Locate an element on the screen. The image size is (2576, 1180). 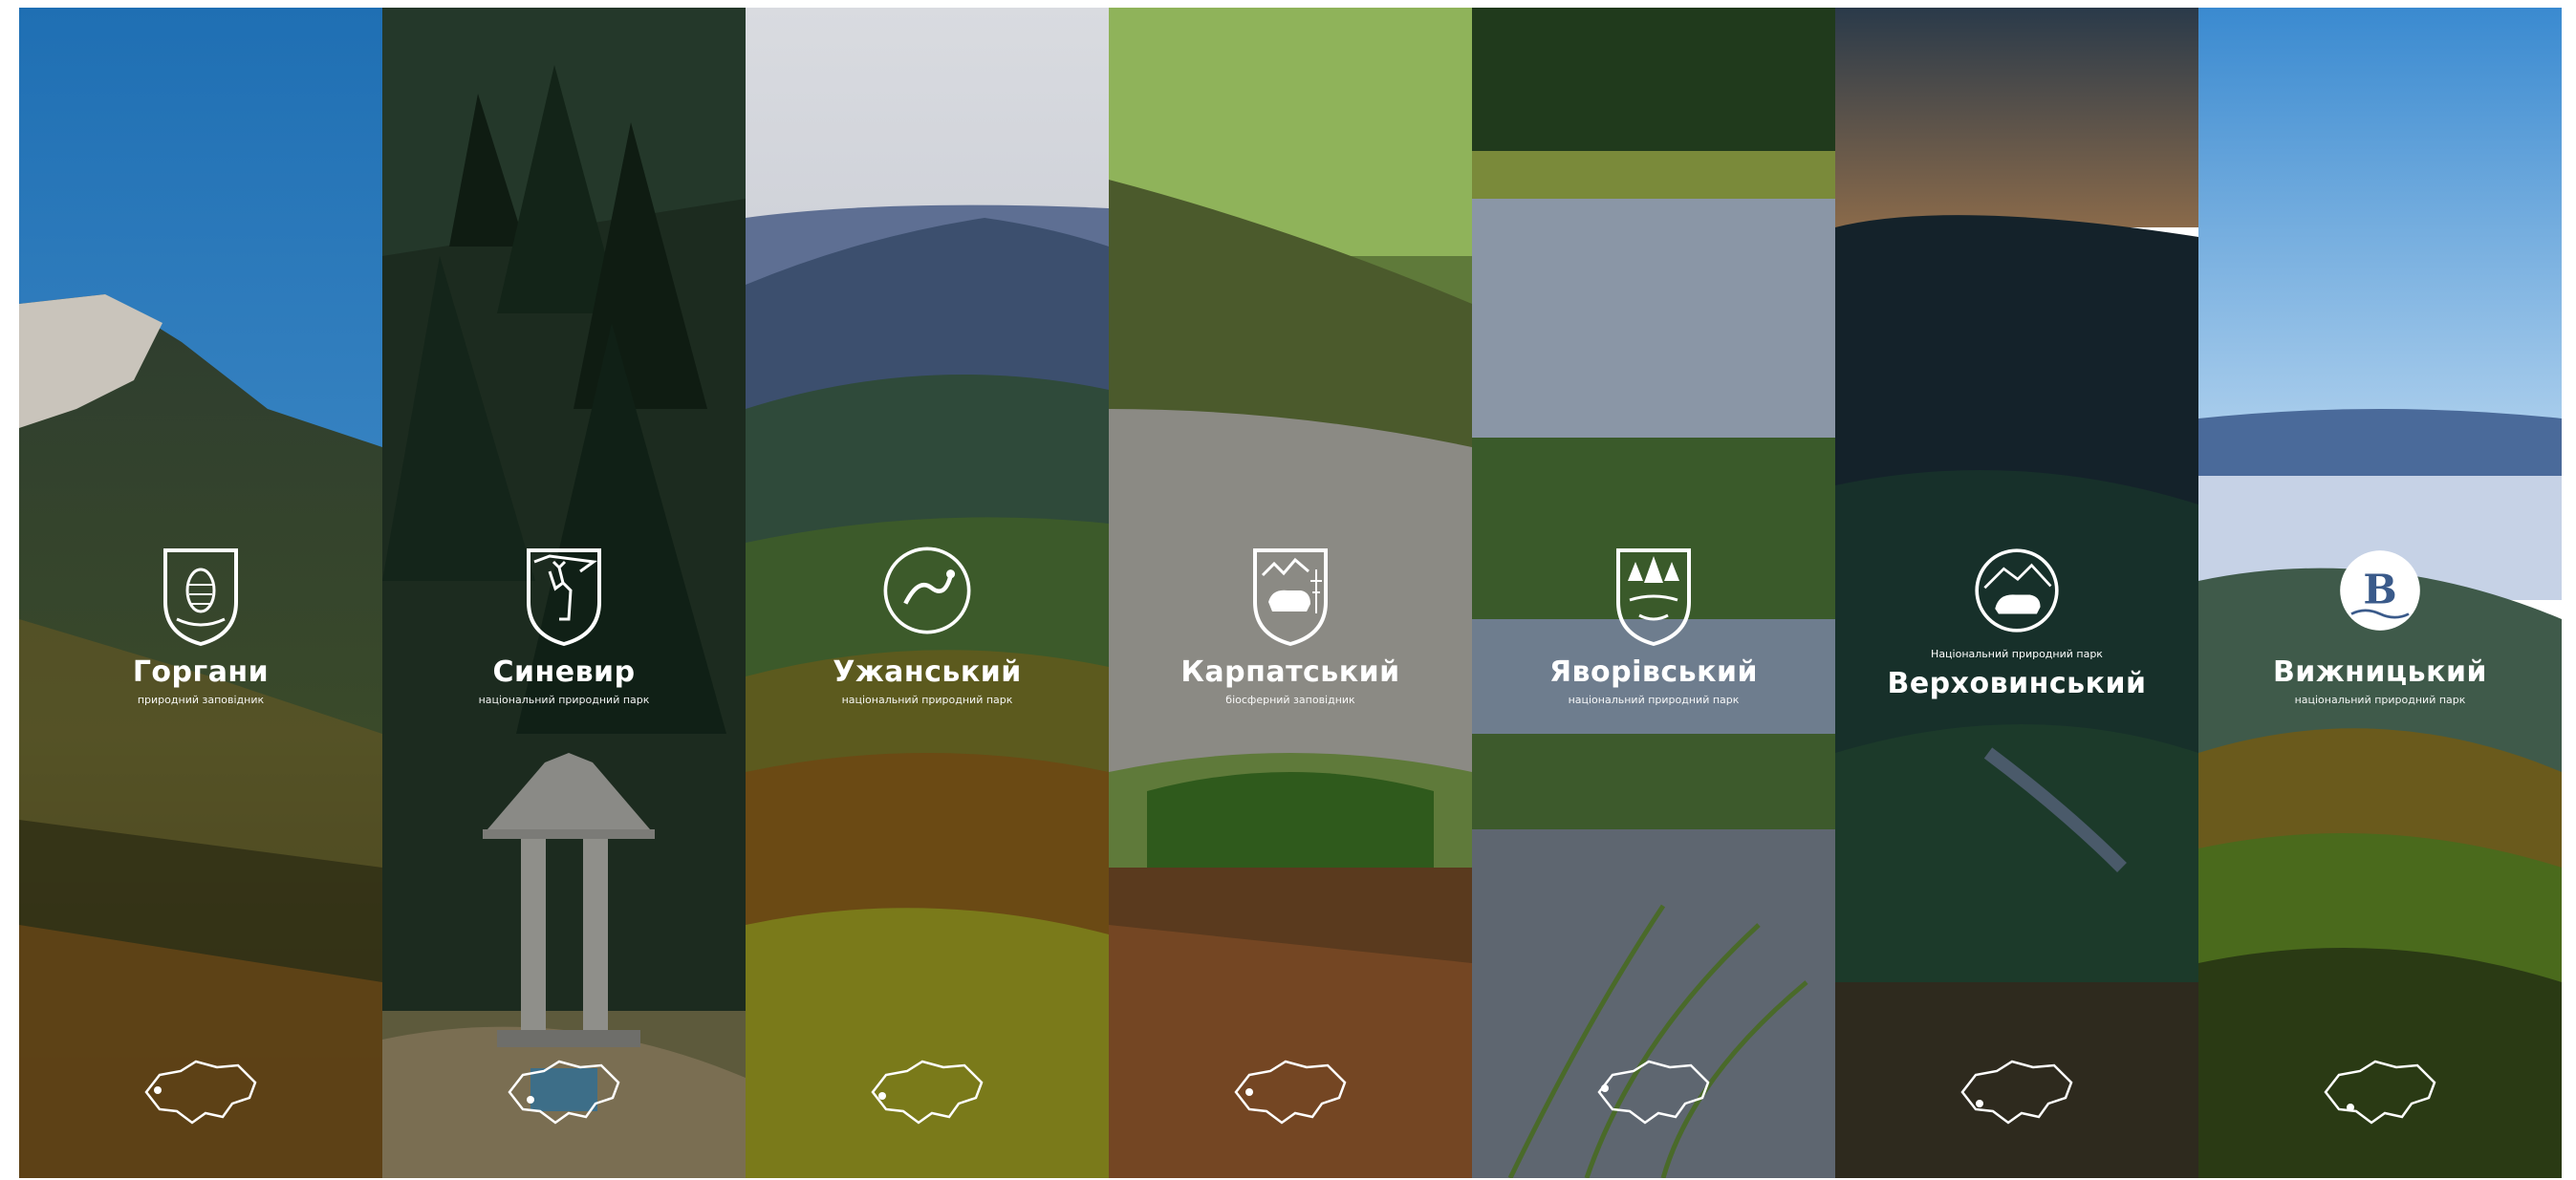
svg-text: В is located at coordinates (2379, 590).